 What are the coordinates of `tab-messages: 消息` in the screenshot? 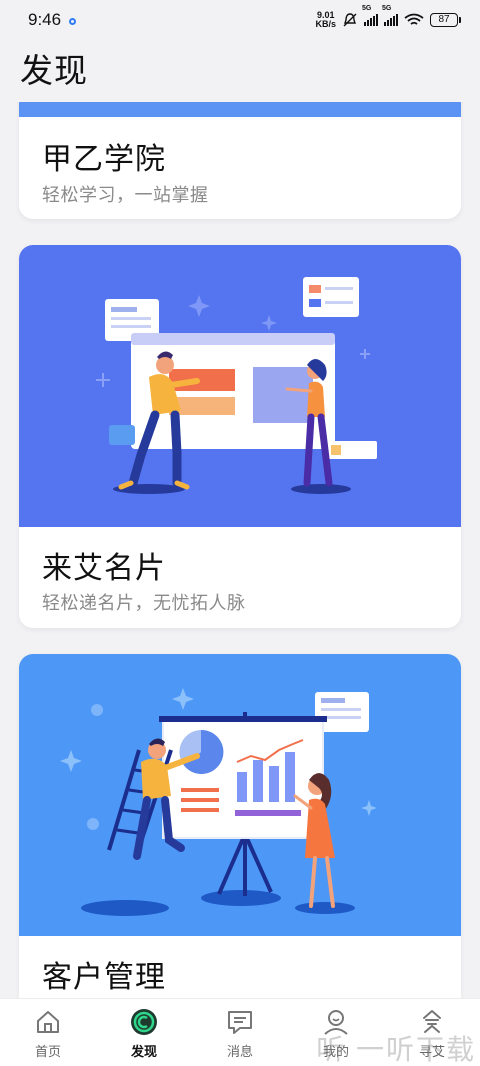 It's located at (240, 1032).